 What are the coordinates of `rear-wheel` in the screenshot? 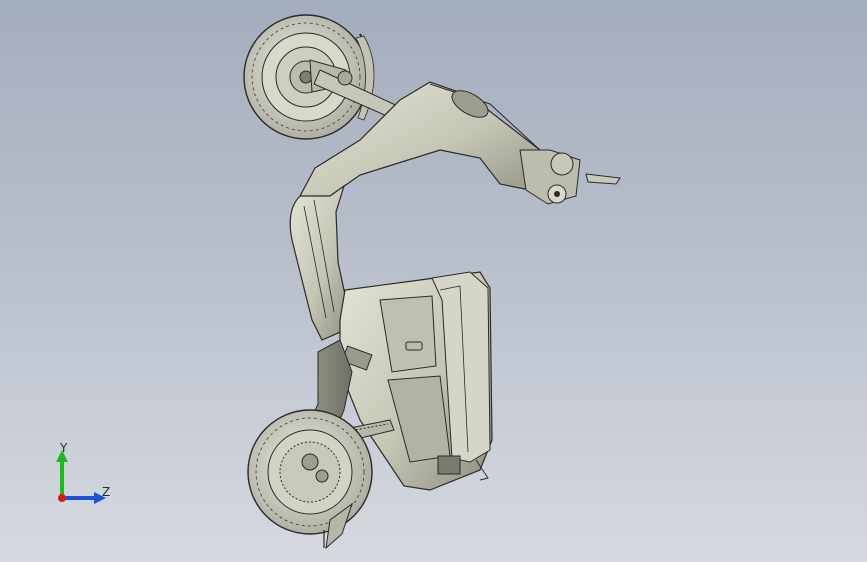 It's located at (310, 479).